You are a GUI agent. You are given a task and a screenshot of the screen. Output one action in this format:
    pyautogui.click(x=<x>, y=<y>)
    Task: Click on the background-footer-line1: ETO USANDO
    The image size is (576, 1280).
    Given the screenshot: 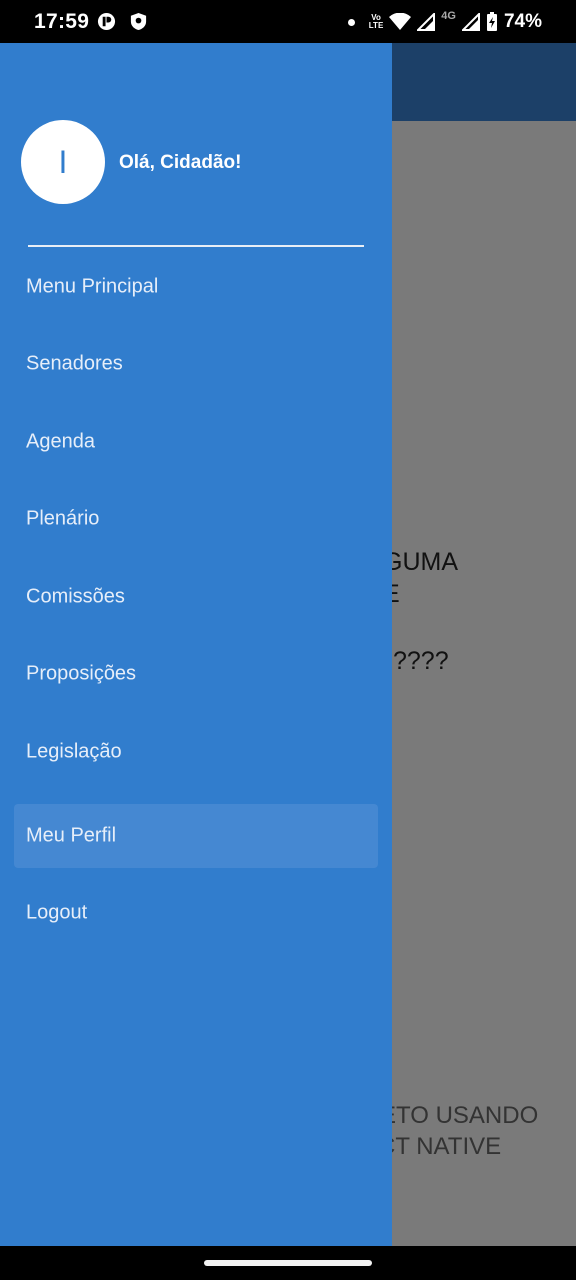 What is the action you would take?
    pyautogui.click(x=459, y=1115)
    